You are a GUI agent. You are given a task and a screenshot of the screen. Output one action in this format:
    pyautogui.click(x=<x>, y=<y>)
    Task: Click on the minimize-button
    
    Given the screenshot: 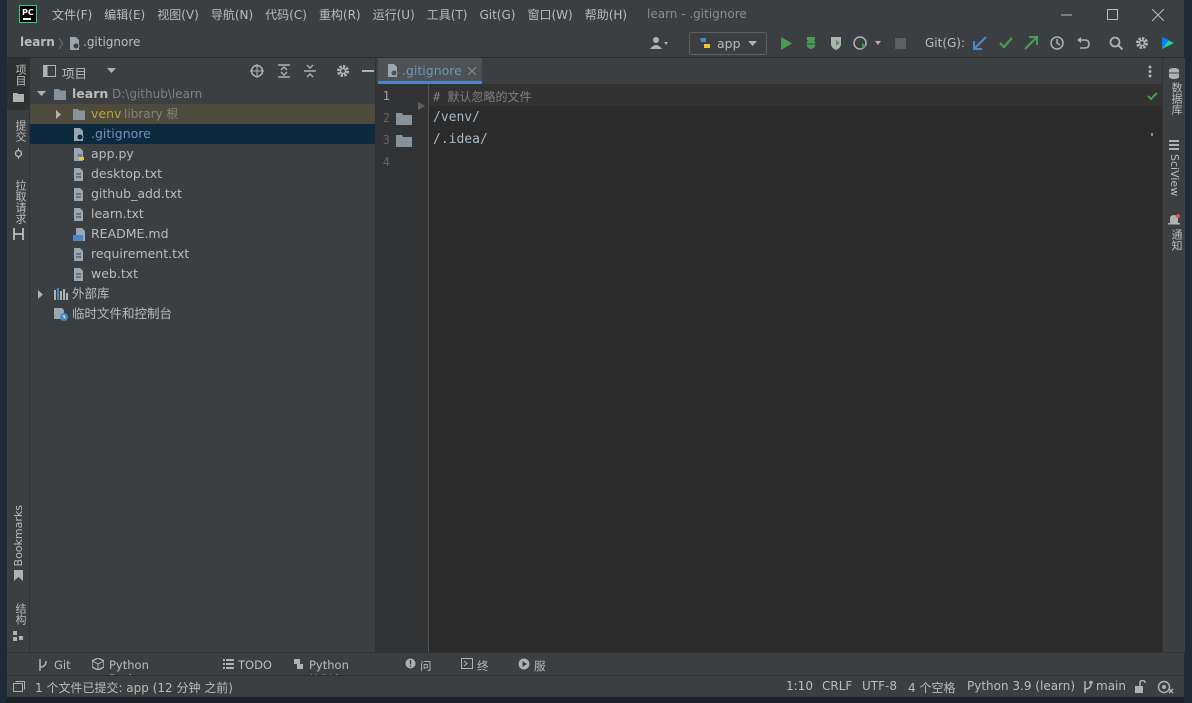 What is the action you would take?
    pyautogui.click(x=1066, y=14)
    